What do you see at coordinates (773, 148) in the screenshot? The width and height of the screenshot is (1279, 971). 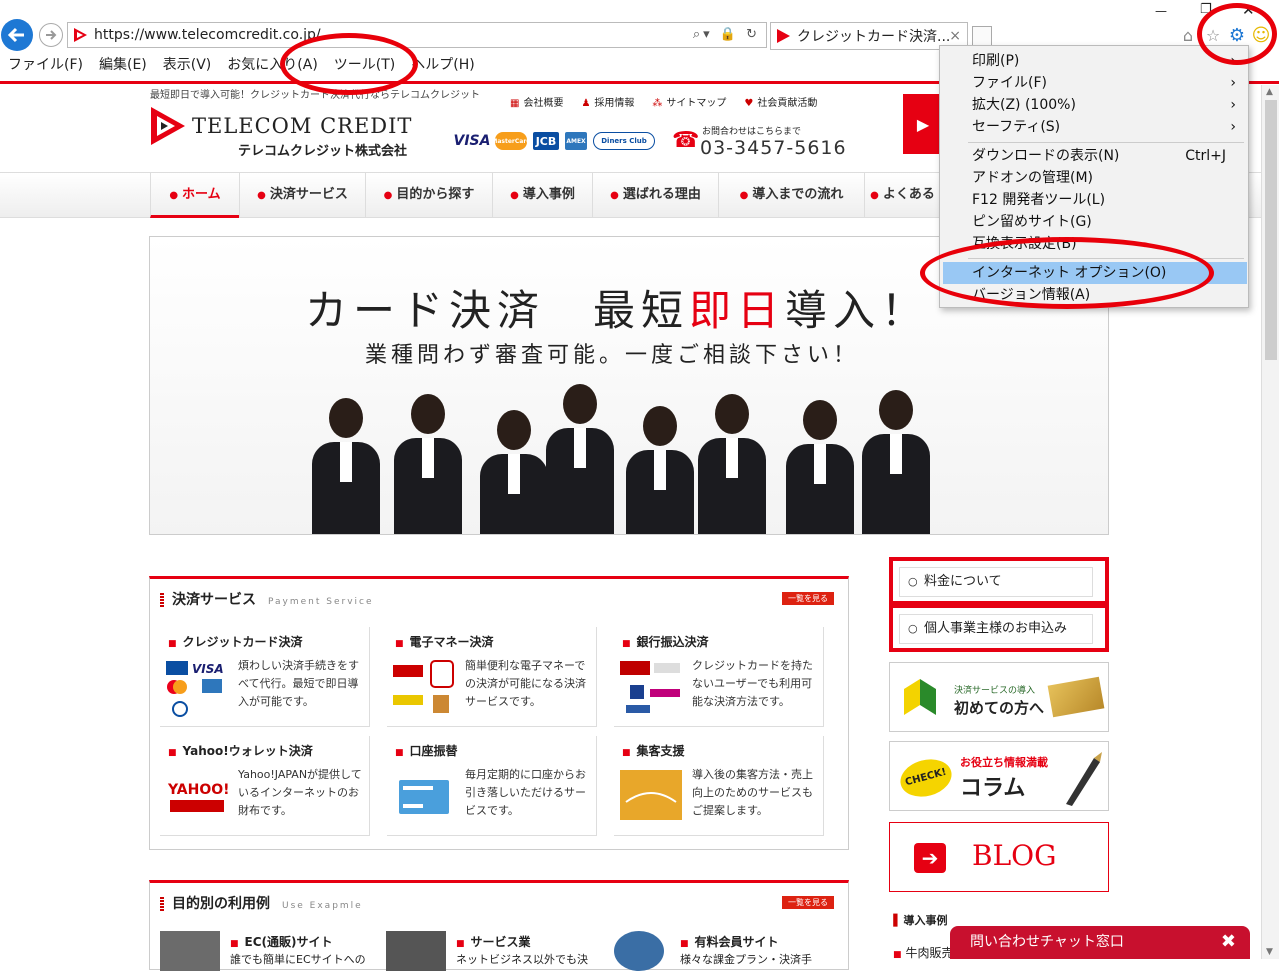 I see `contact-number: 03-3457-5616` at bounding box center [773, 148].